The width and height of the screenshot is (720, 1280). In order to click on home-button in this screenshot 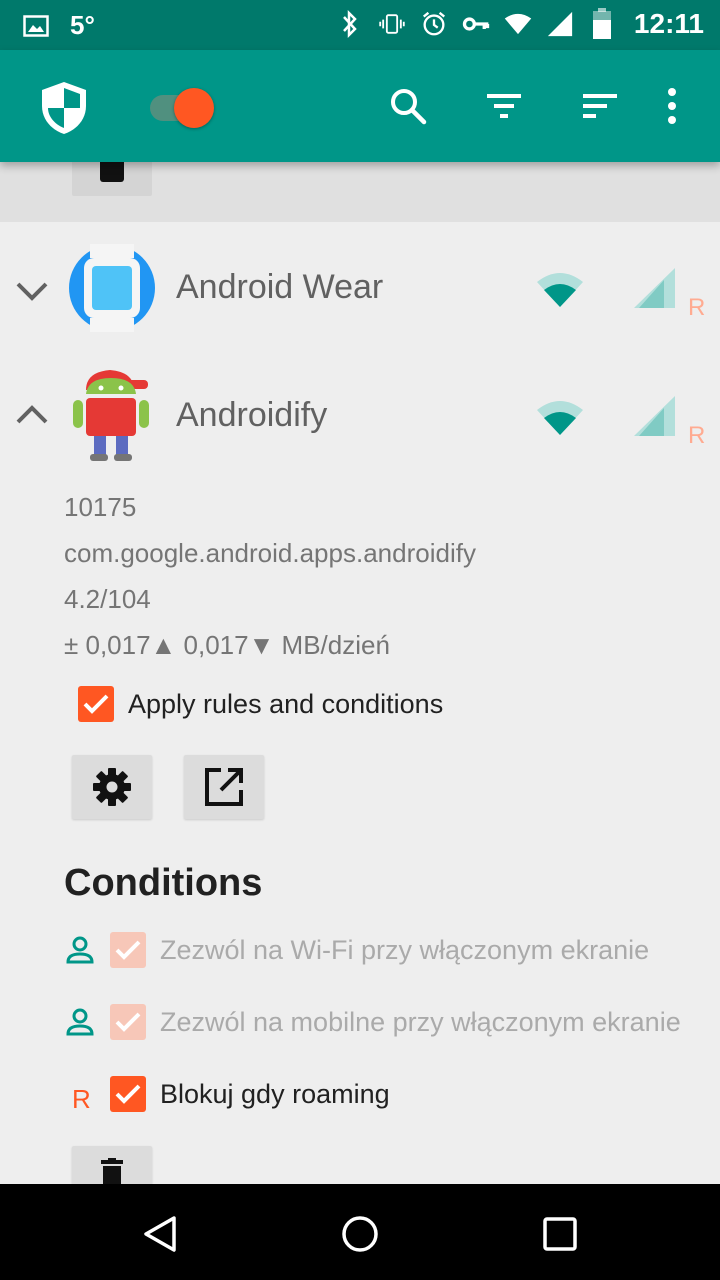, I will do `click(360, 1234)`.